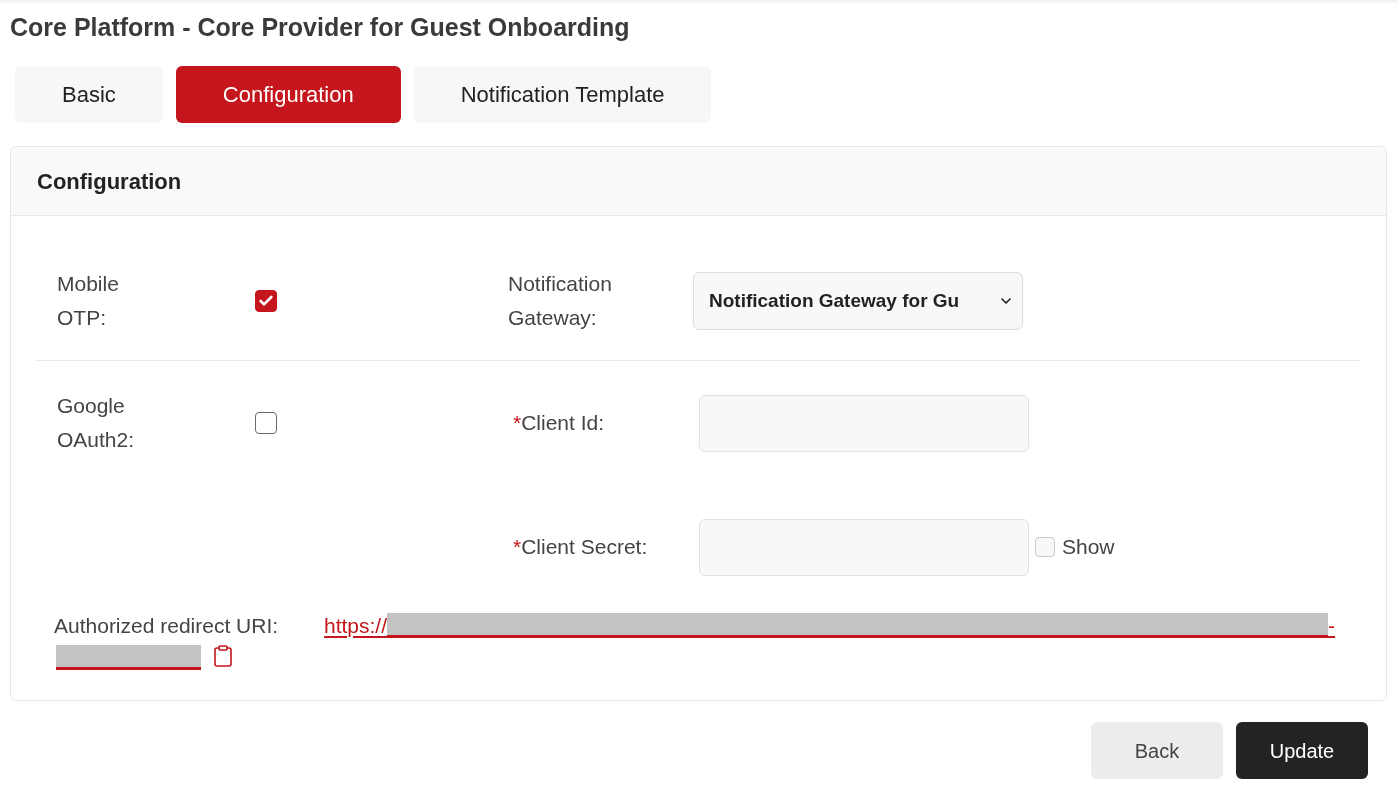 The width and height of the screenshot is (1397, 790). What do you see at coordinates (88, 301) in the screenshot?
I see `option-label: Mobile OTP:` at bounding box center [88, 301].